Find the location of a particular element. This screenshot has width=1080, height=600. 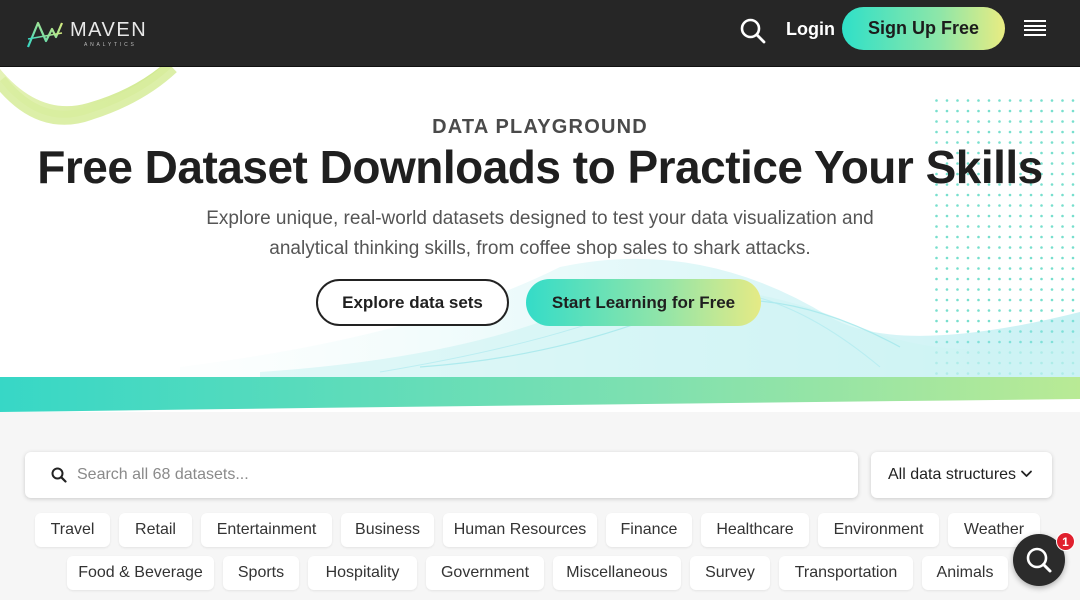

category-chip-food-beverage: Food & Beverage is located at coordinates (140, 573).